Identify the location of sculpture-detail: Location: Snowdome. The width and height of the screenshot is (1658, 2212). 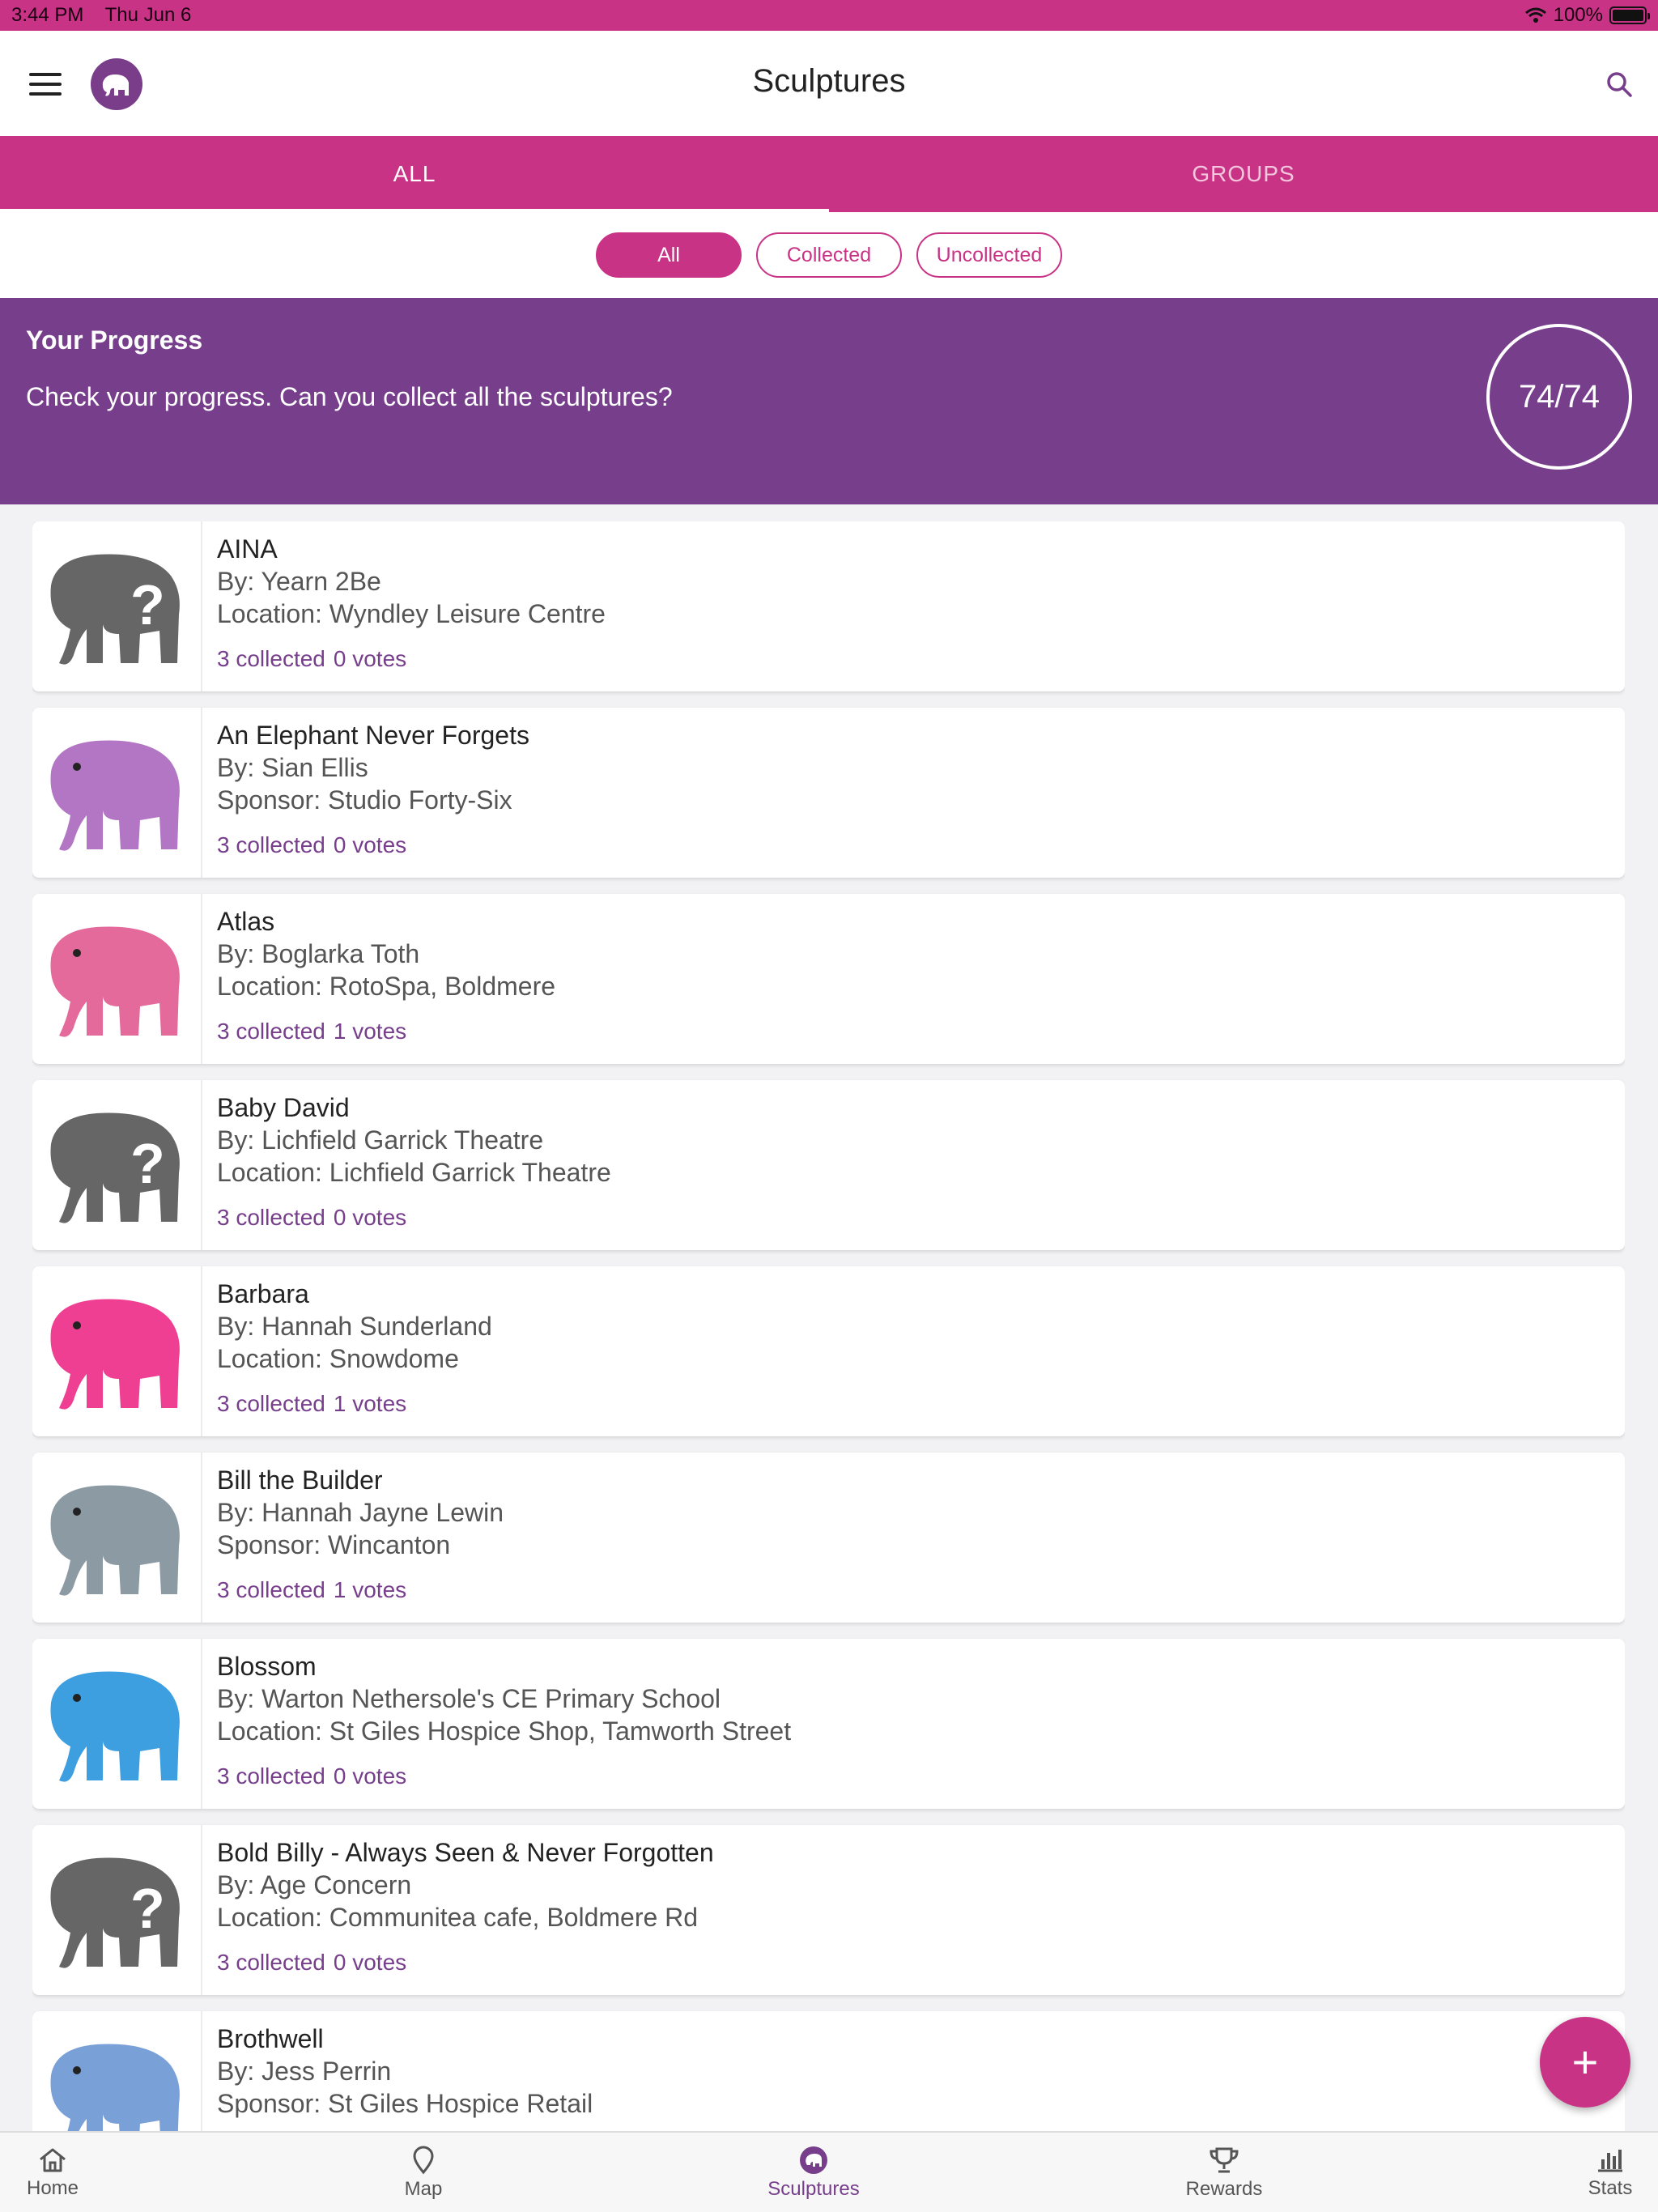
(338, 1358).